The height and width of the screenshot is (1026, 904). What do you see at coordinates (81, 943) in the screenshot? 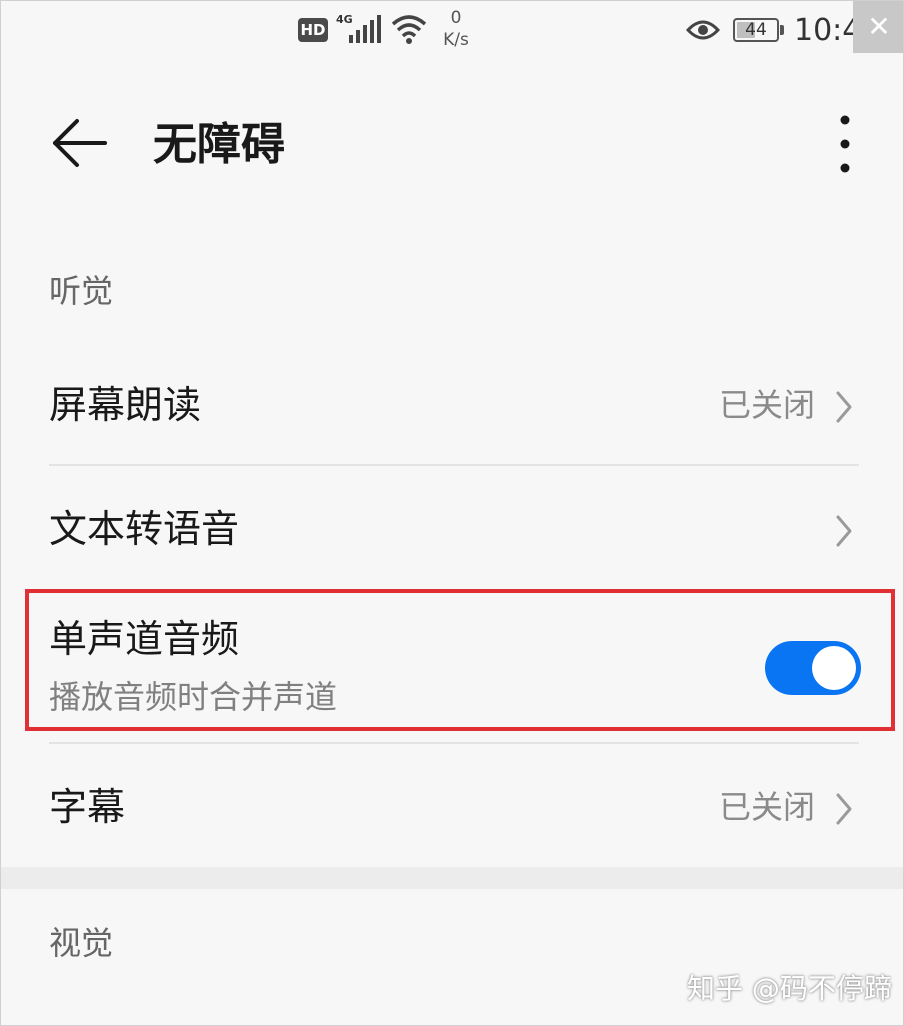
I see `section-label-vision: 视觉` at bounding box center [81, 943].